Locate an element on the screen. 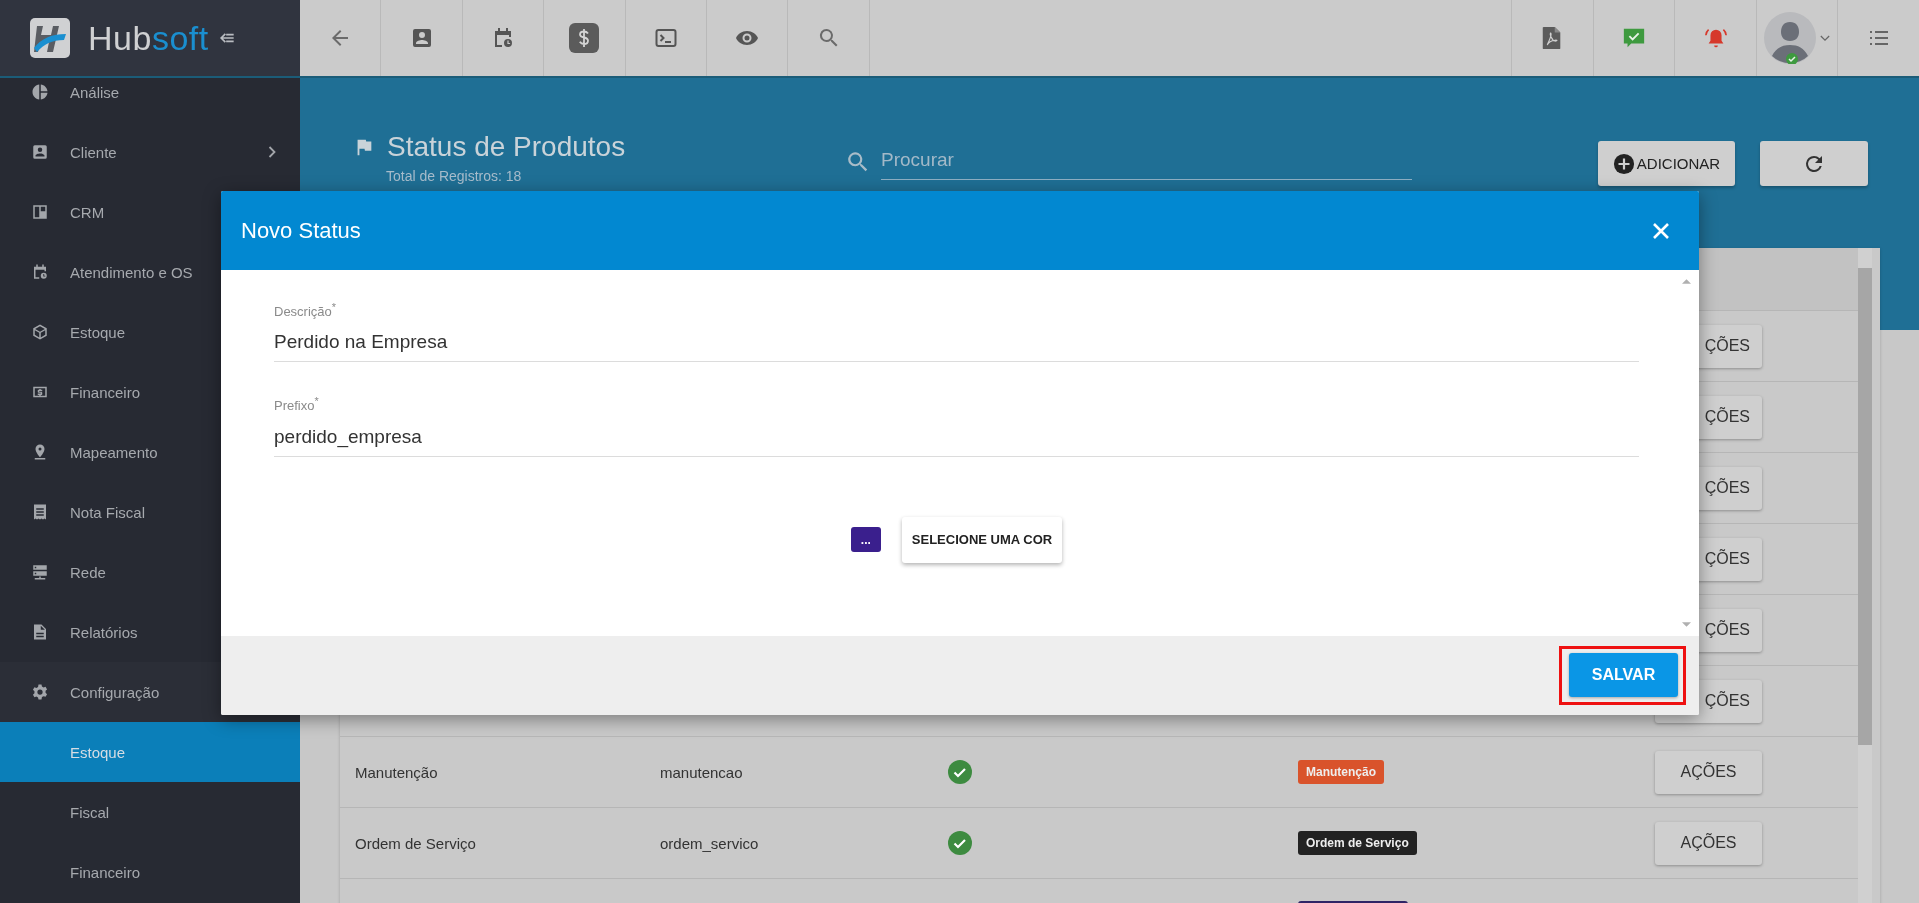 This screenshot has height=903, width=1919. plus-circle-icon is located at coordinates (1623, 163).